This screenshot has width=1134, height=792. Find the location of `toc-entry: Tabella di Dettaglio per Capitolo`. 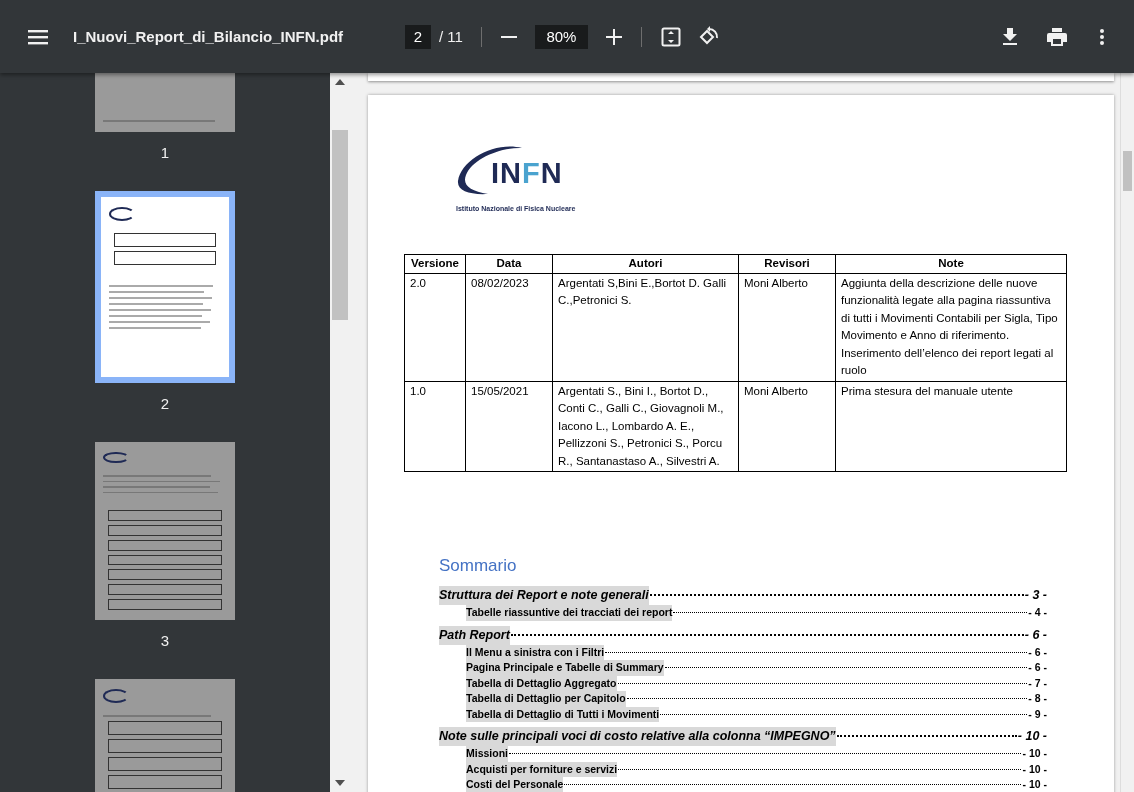

toc-entry: Tabella di Dettaglio per Capitolo is located at coordinates (546, 699).